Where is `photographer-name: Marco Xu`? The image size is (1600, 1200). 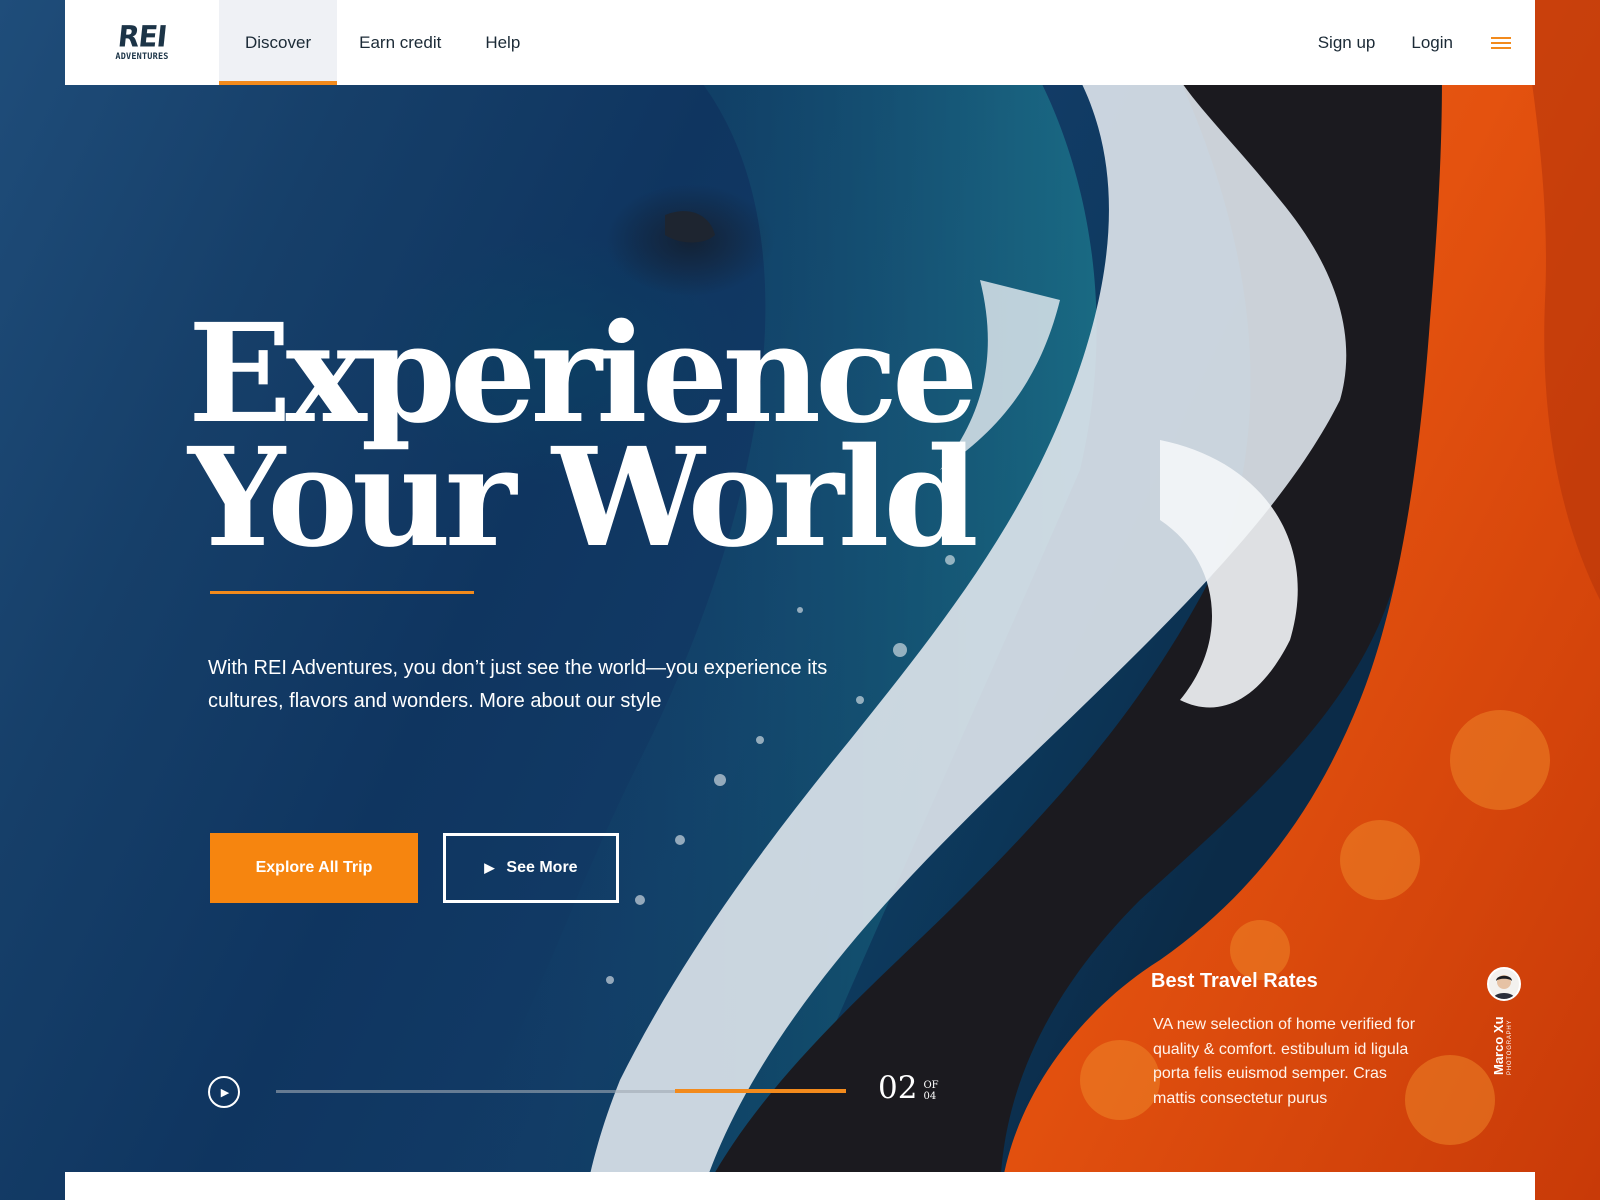 photographer-name: Marco Xu is located at coordinates (1498, 1045).